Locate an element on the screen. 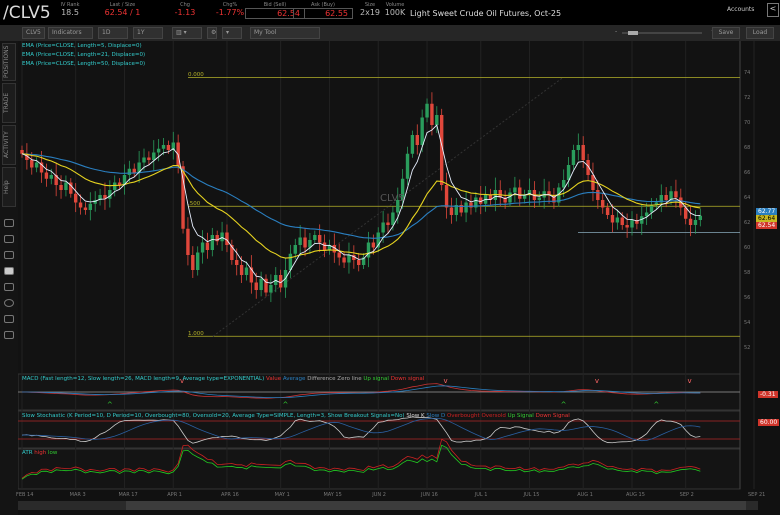 The height and width of the screenshot is (515, 780). chart-icon is located at coordinates (9, 223).